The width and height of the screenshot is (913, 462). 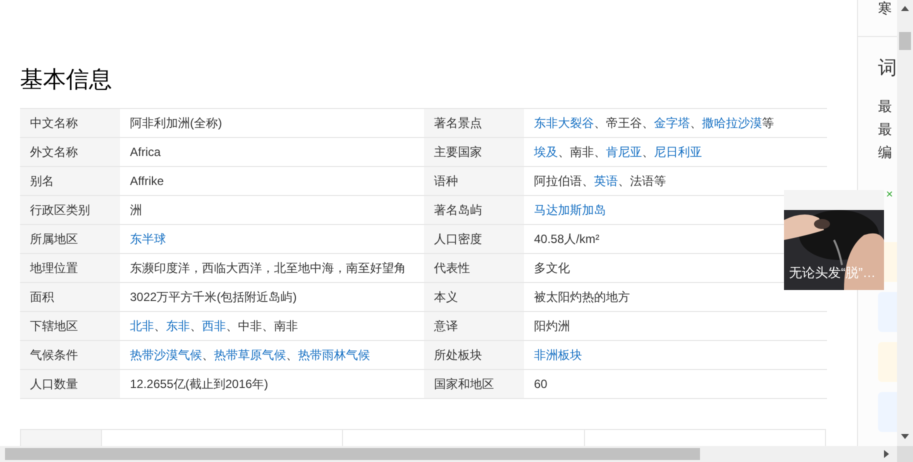 What do you see at coordinates (272, 355) in the screenshot?
I see `table-cell: 热带沙漠气候、热带草原气候、热带雨林气候` at bounding box center [272, 355].